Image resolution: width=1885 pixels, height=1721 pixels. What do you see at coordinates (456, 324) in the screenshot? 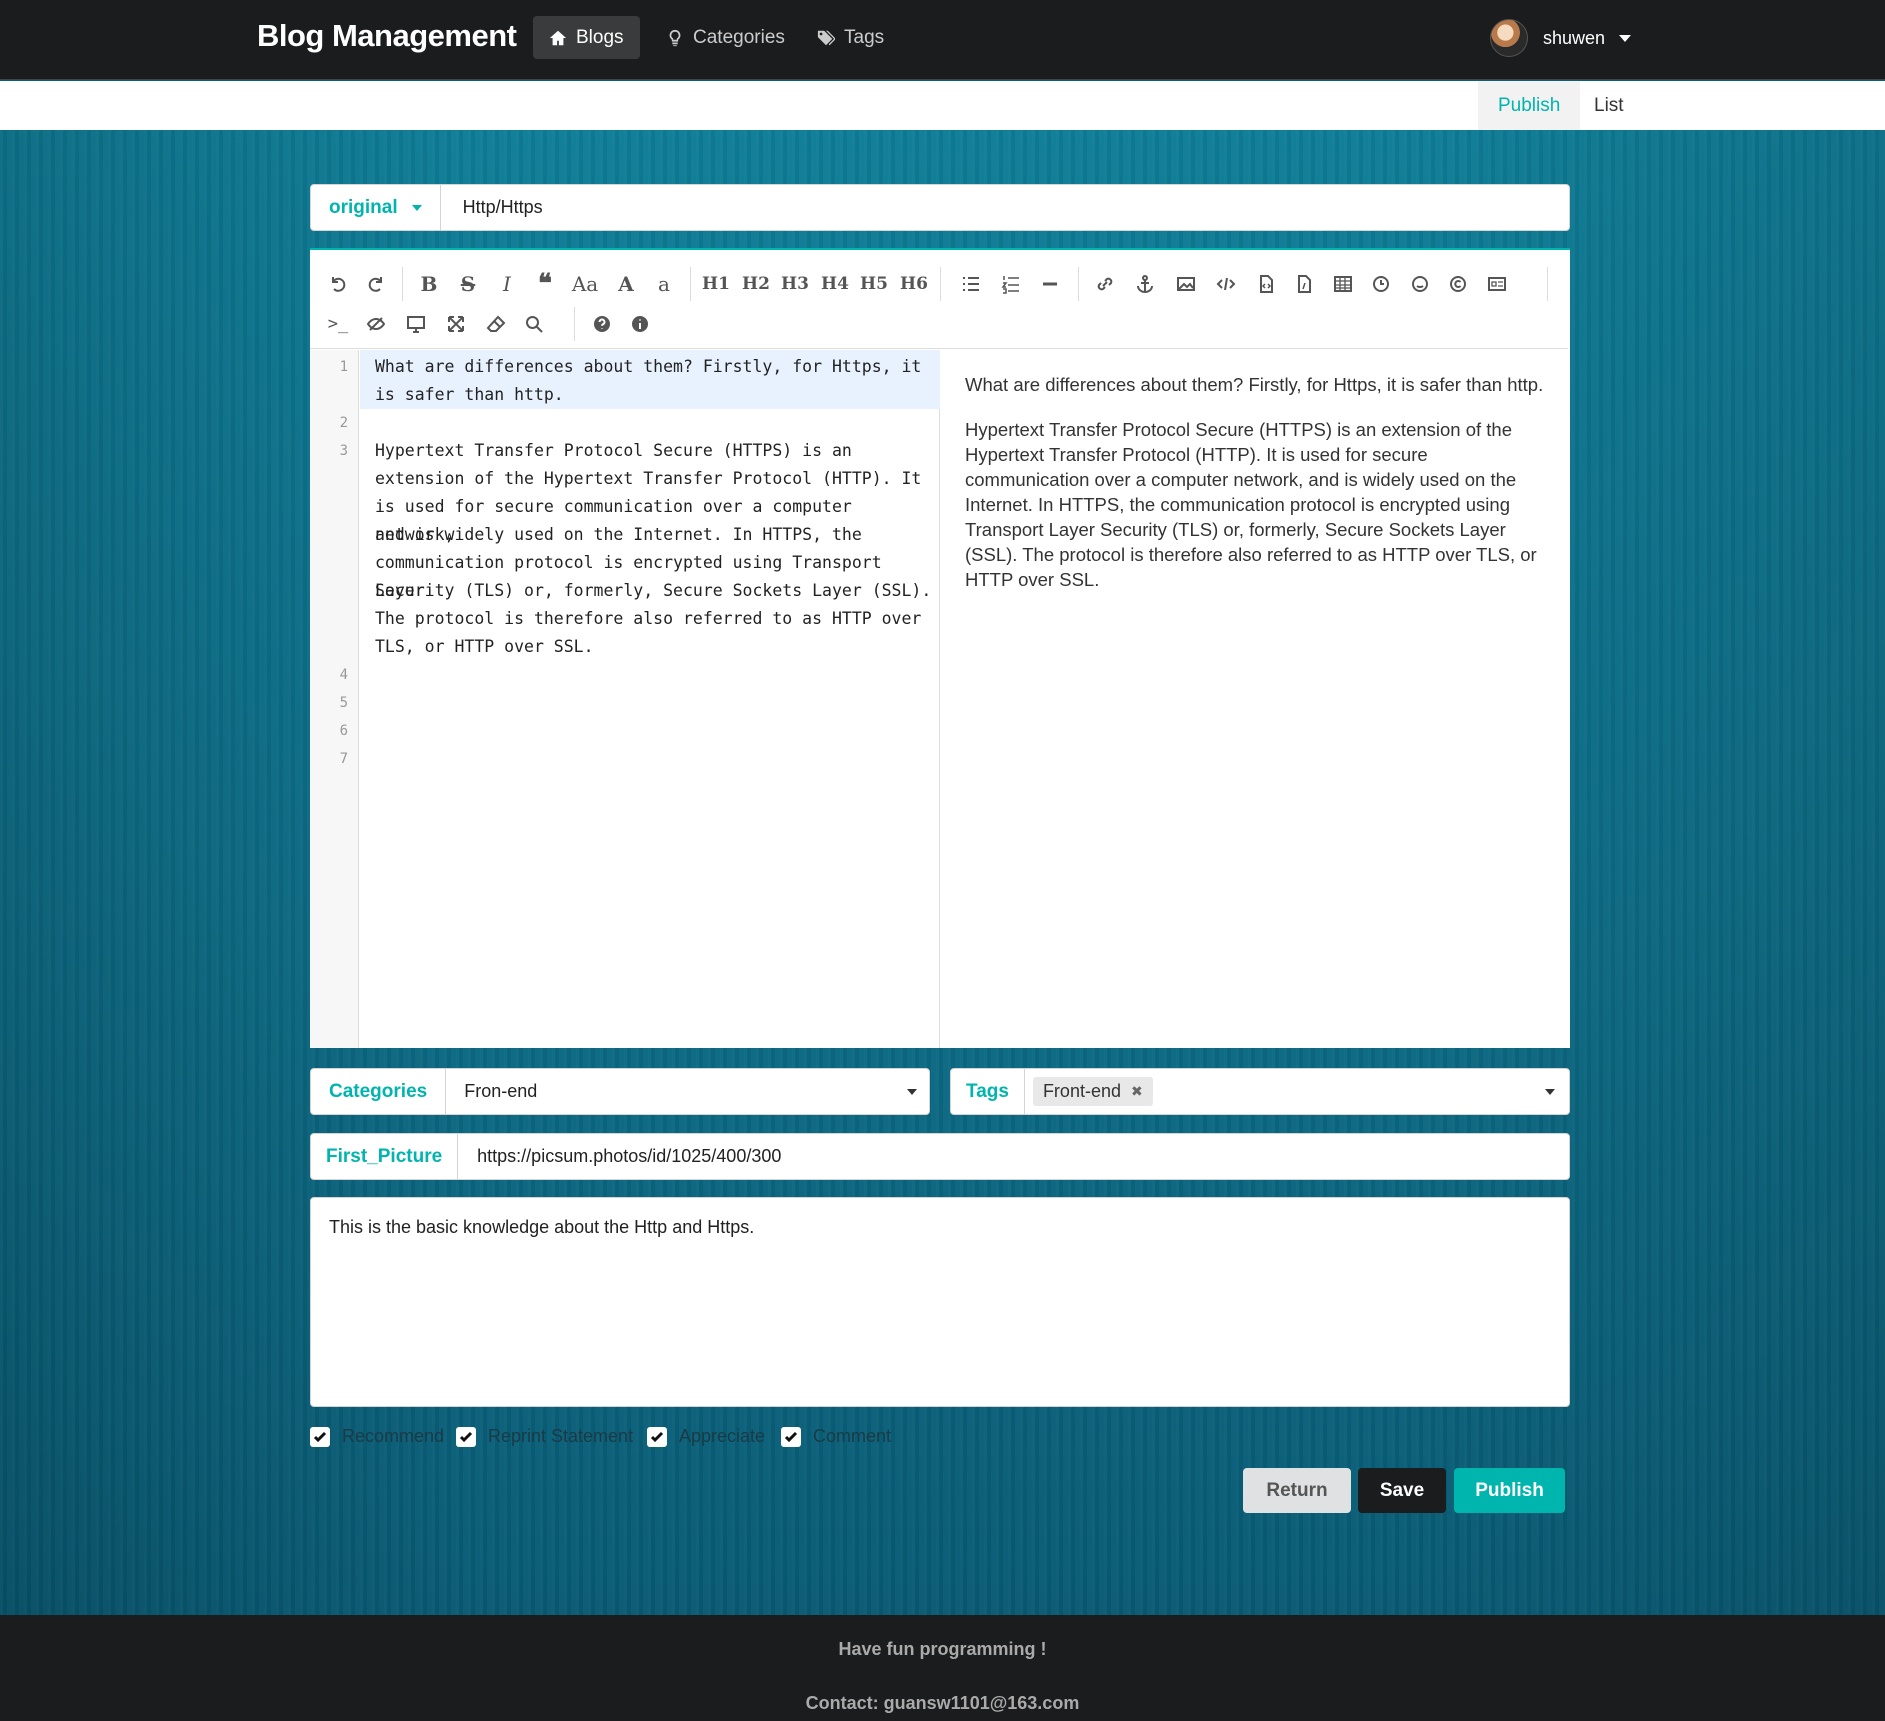
I see `fullscreen-icon` at bounding box center [456, 324].